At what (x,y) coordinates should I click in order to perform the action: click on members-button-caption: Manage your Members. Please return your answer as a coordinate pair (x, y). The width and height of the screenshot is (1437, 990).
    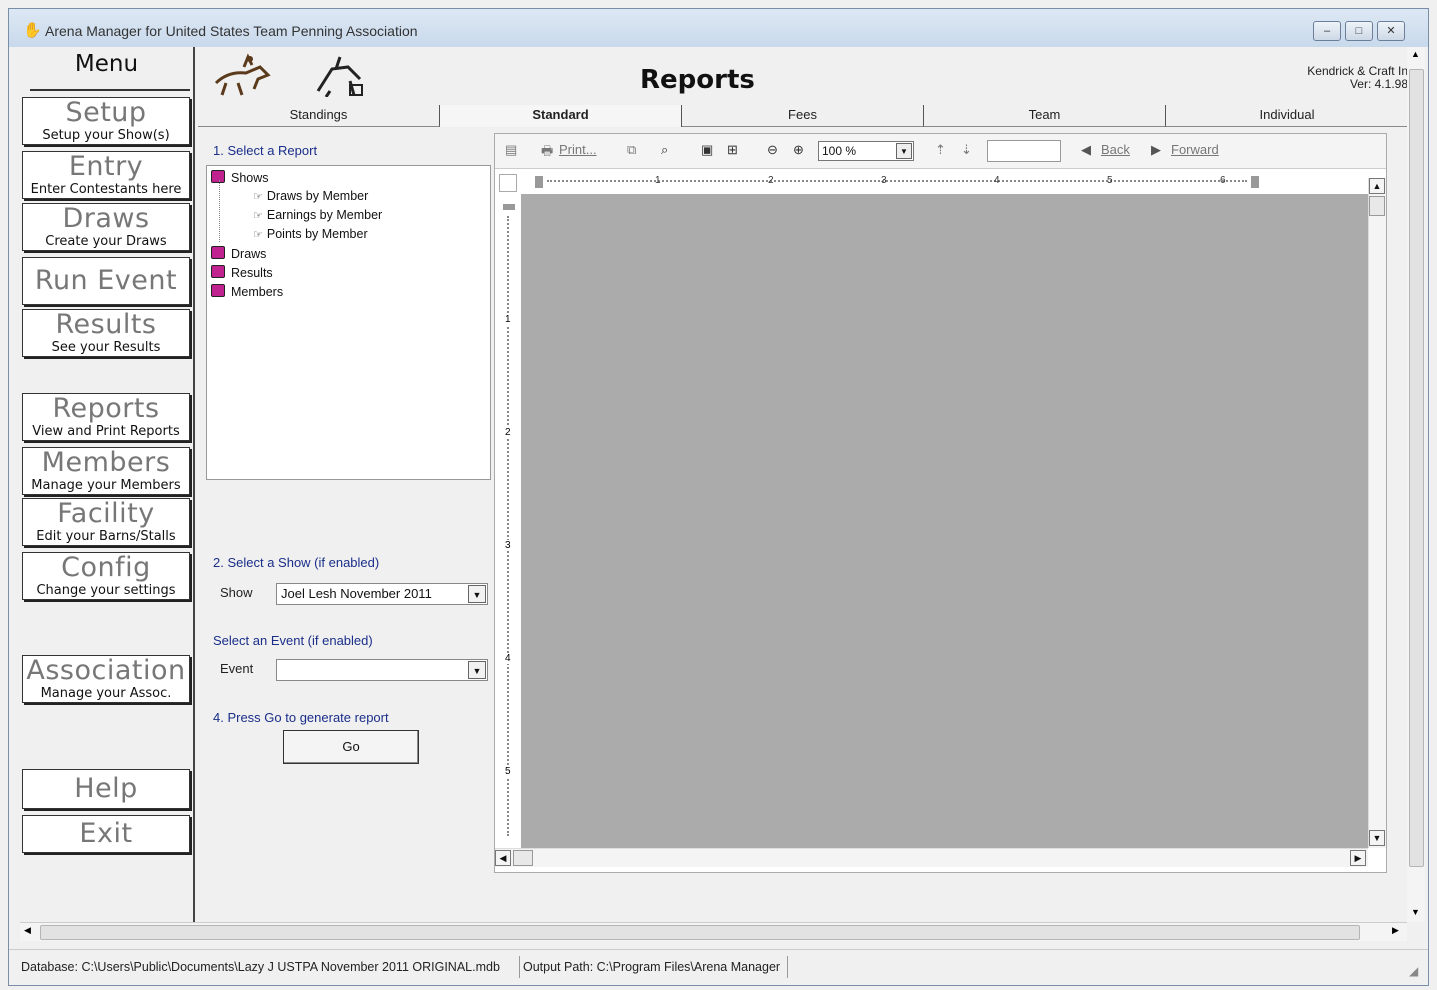
    Looking at the image, I should click on (106, 485).